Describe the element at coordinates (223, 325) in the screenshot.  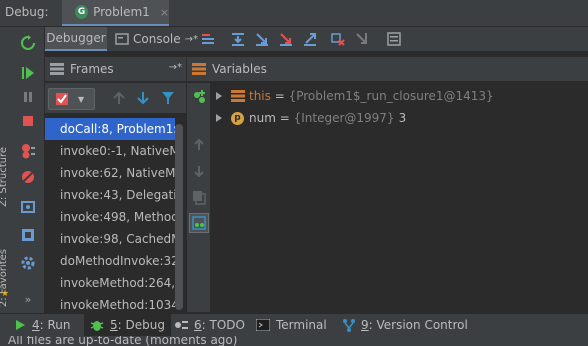
I see `todo-label: : TODO` at that location.